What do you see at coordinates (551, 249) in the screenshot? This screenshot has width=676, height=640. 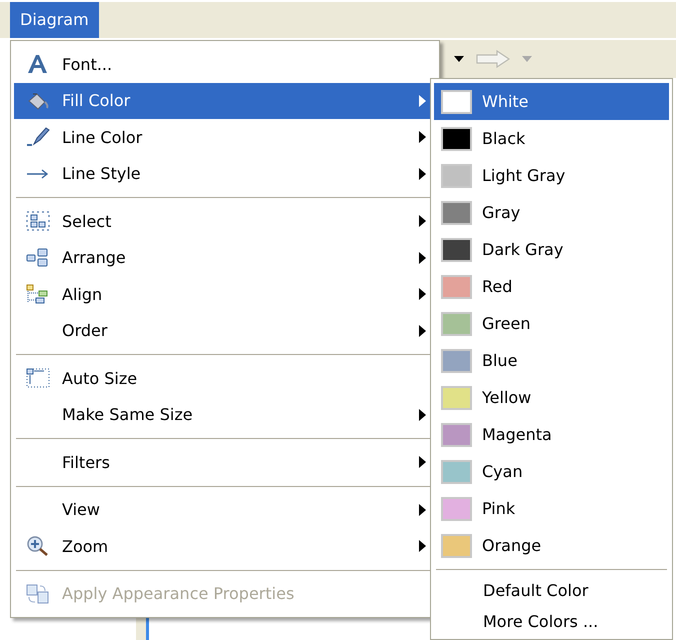 I see `color-option: Dark Gray` at bounding box center [551, 249].